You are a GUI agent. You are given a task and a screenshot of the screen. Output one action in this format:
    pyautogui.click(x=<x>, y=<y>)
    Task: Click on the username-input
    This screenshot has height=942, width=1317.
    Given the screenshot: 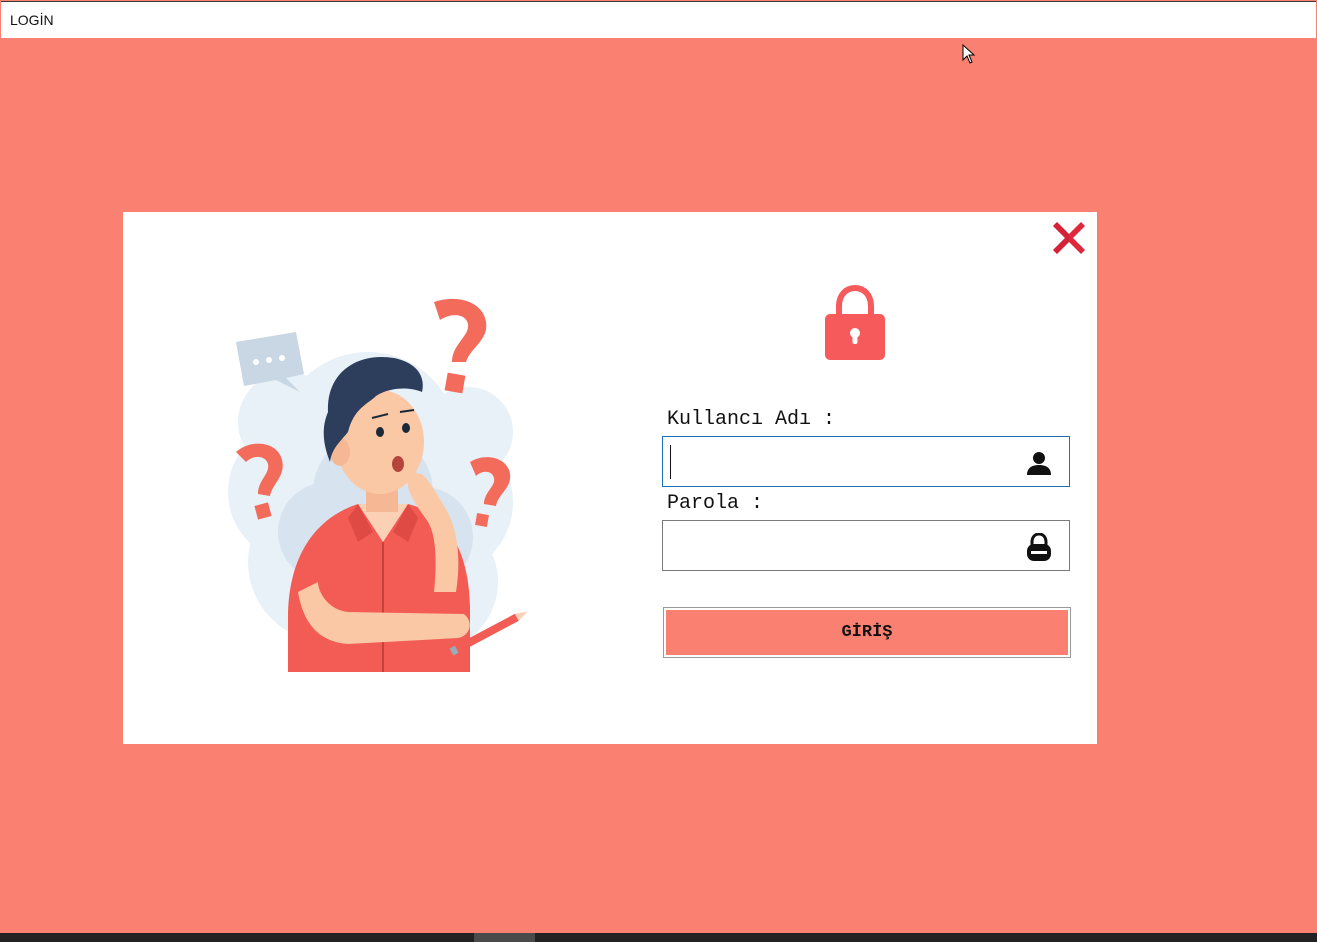 What is the action you would take?
    pyautogui.click(x=839, y=461)
    